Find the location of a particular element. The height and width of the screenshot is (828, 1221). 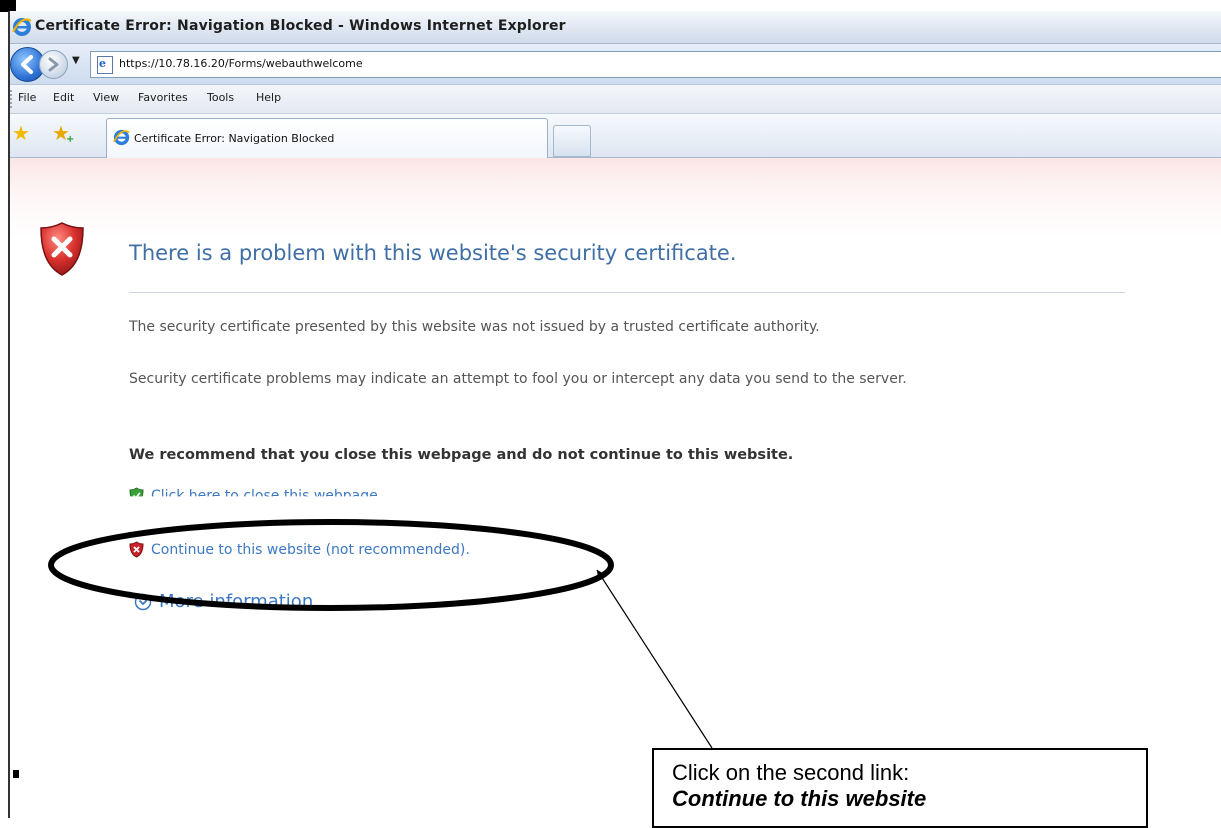

close-webpage-link-row: Click here to close this webpage. is located at coordinates (255, 492).